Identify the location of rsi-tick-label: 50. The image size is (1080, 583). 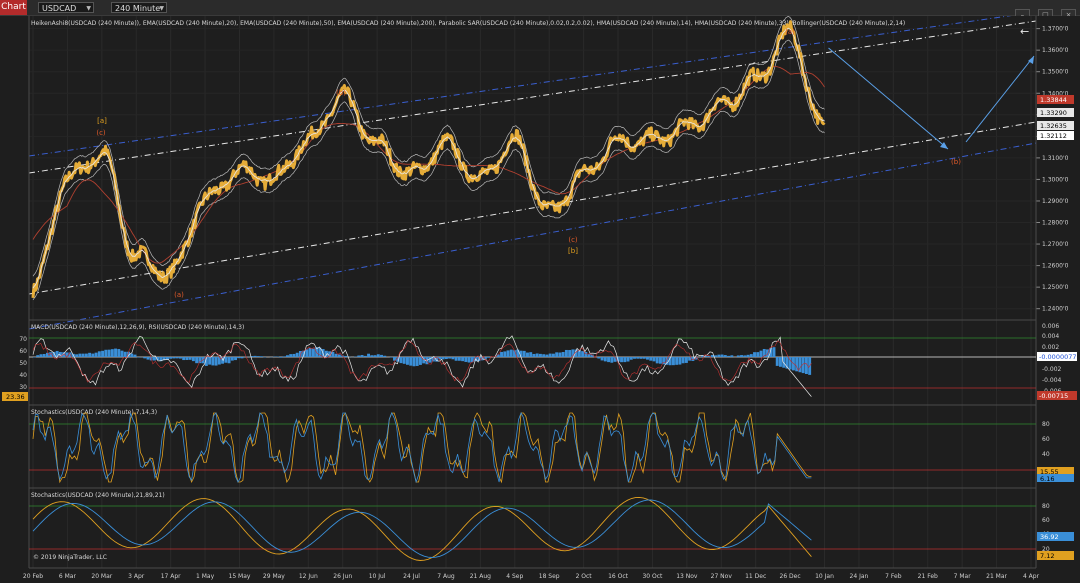
(23, 363).